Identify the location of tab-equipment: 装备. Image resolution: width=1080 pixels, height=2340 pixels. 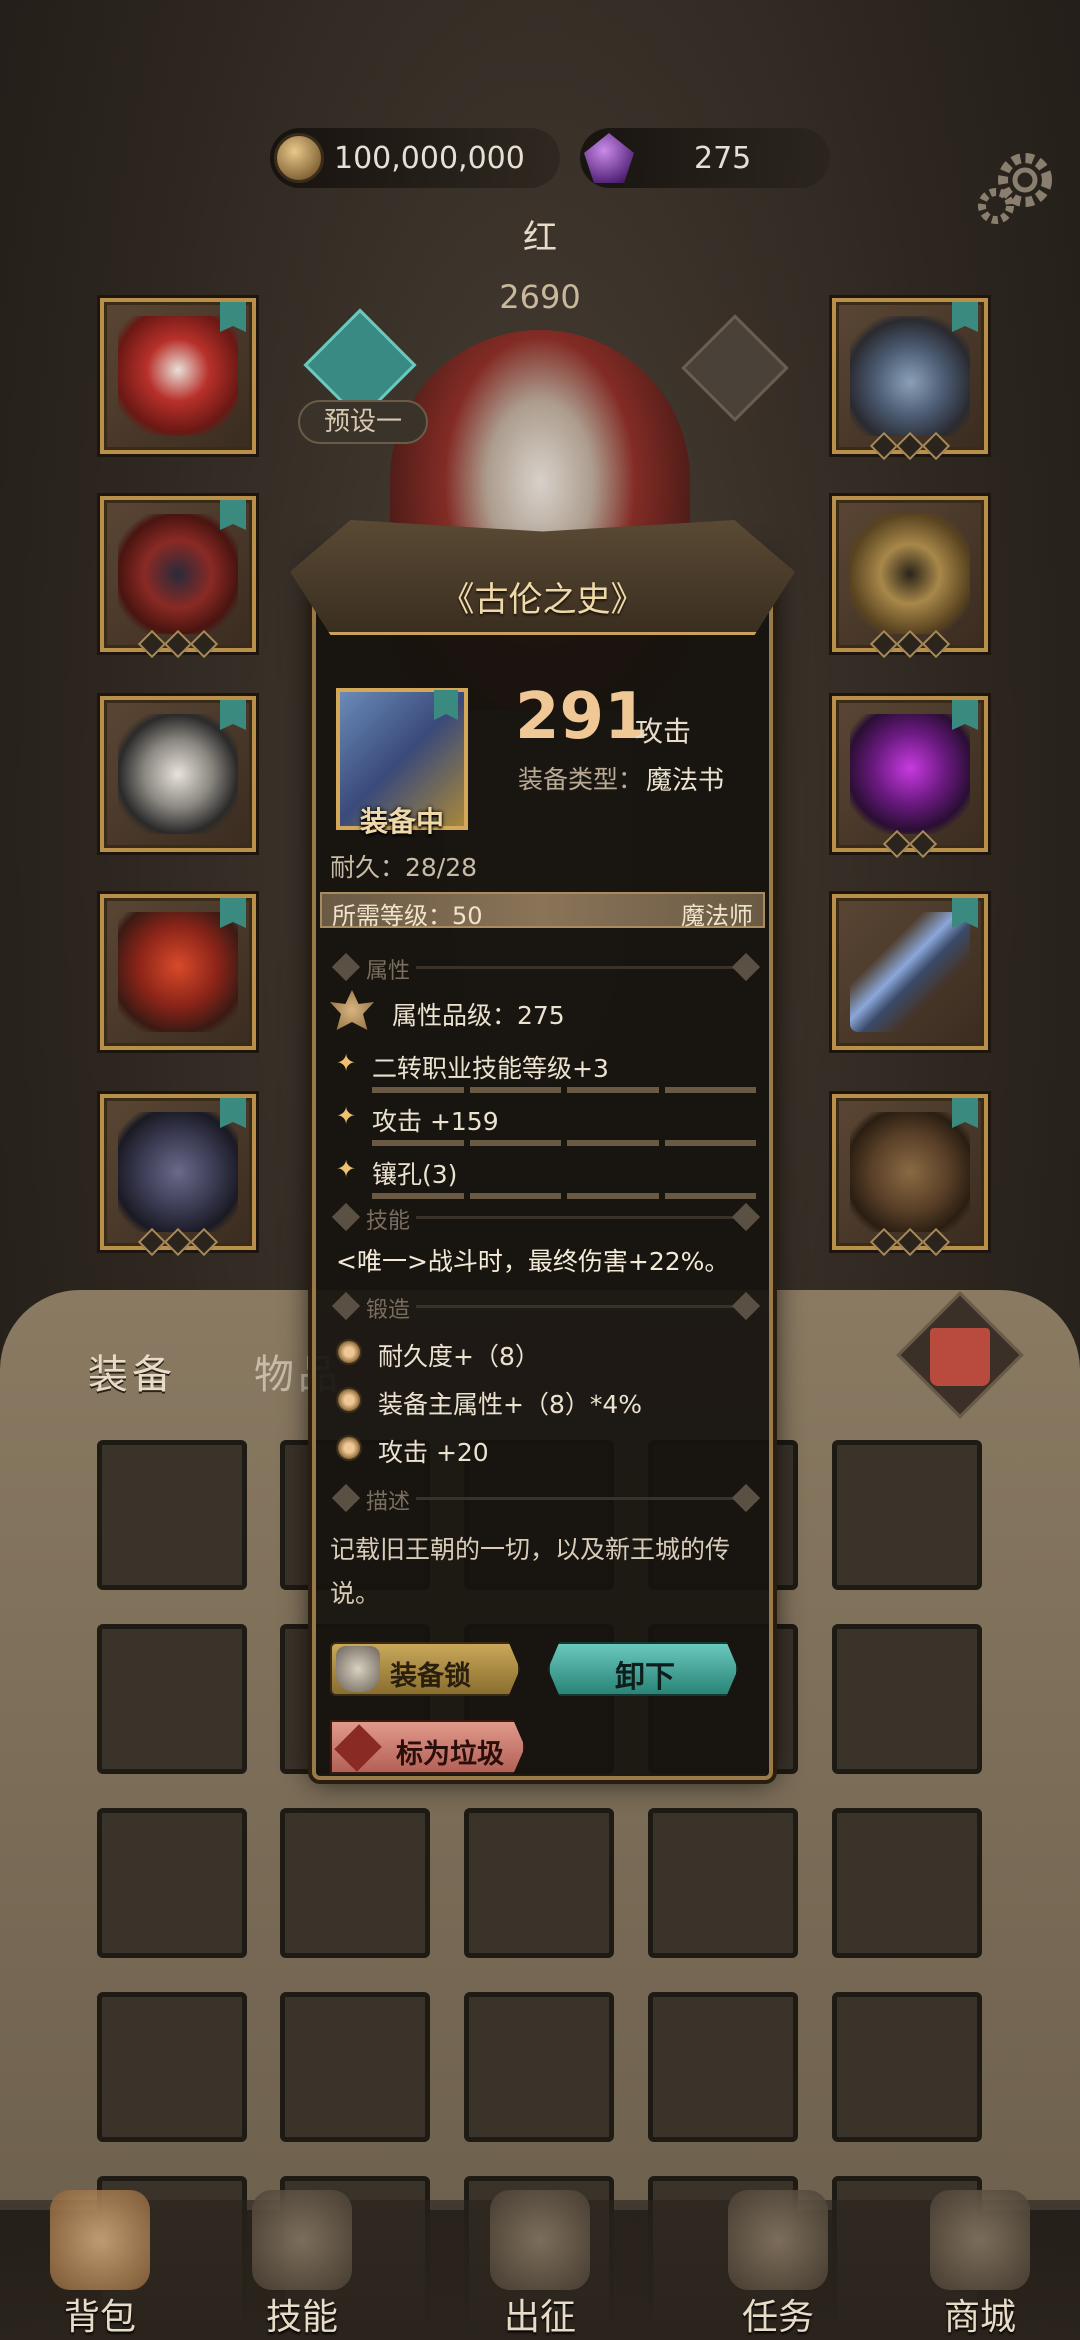
(132, 1371).